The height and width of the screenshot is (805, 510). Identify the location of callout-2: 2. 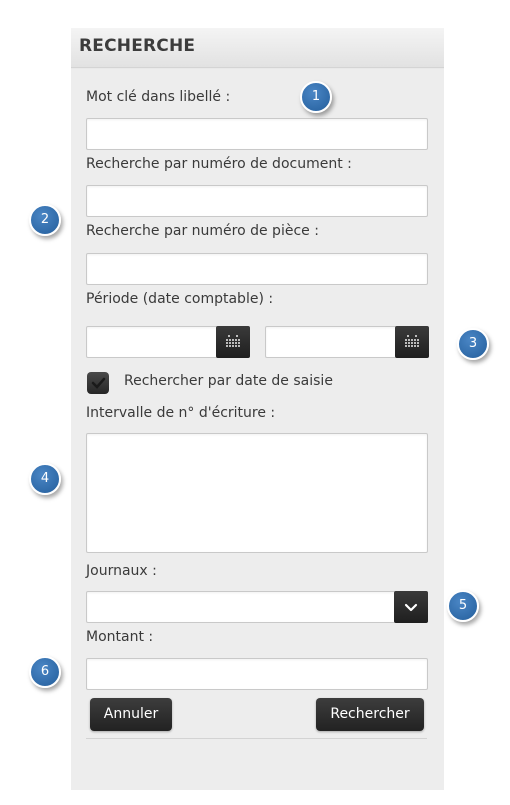
(45, 220).